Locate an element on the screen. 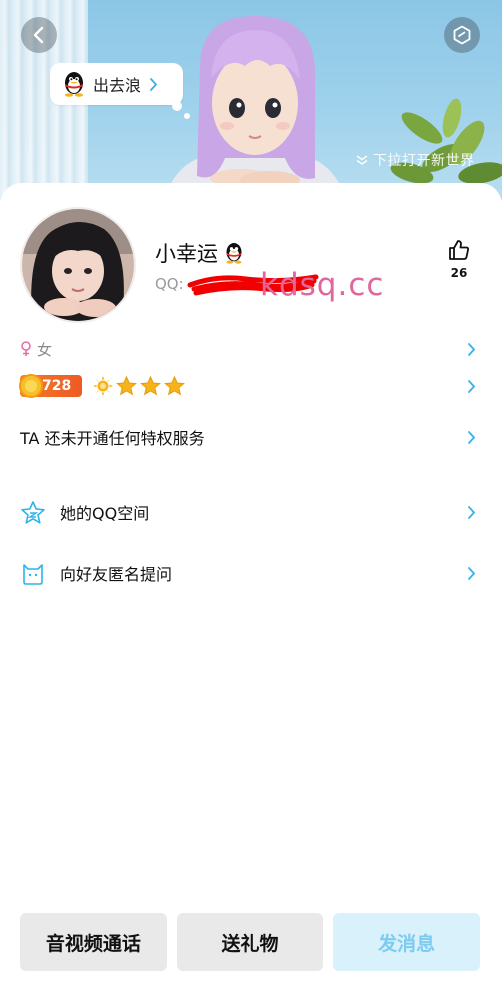  star-outline-icon is located at coordinates (33, 512).